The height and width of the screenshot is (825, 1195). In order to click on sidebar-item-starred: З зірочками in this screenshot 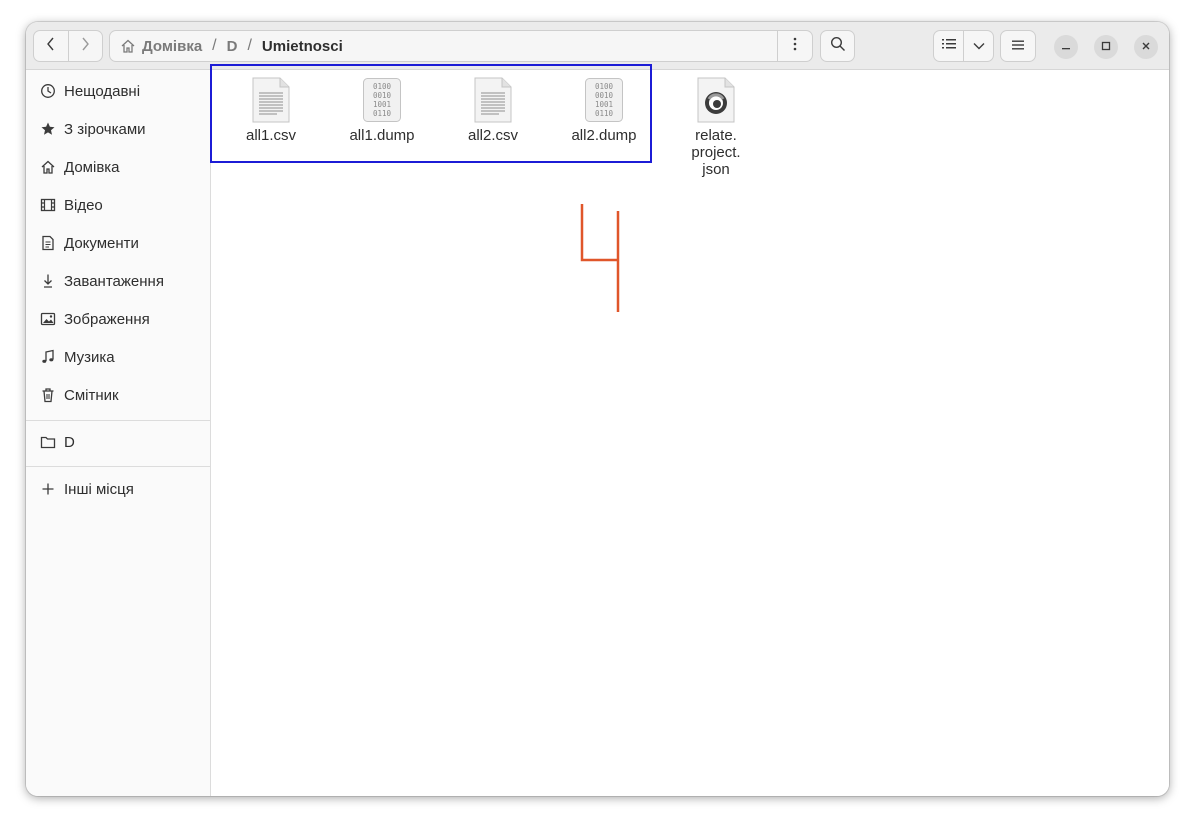, I will do `click(118, 129)`.